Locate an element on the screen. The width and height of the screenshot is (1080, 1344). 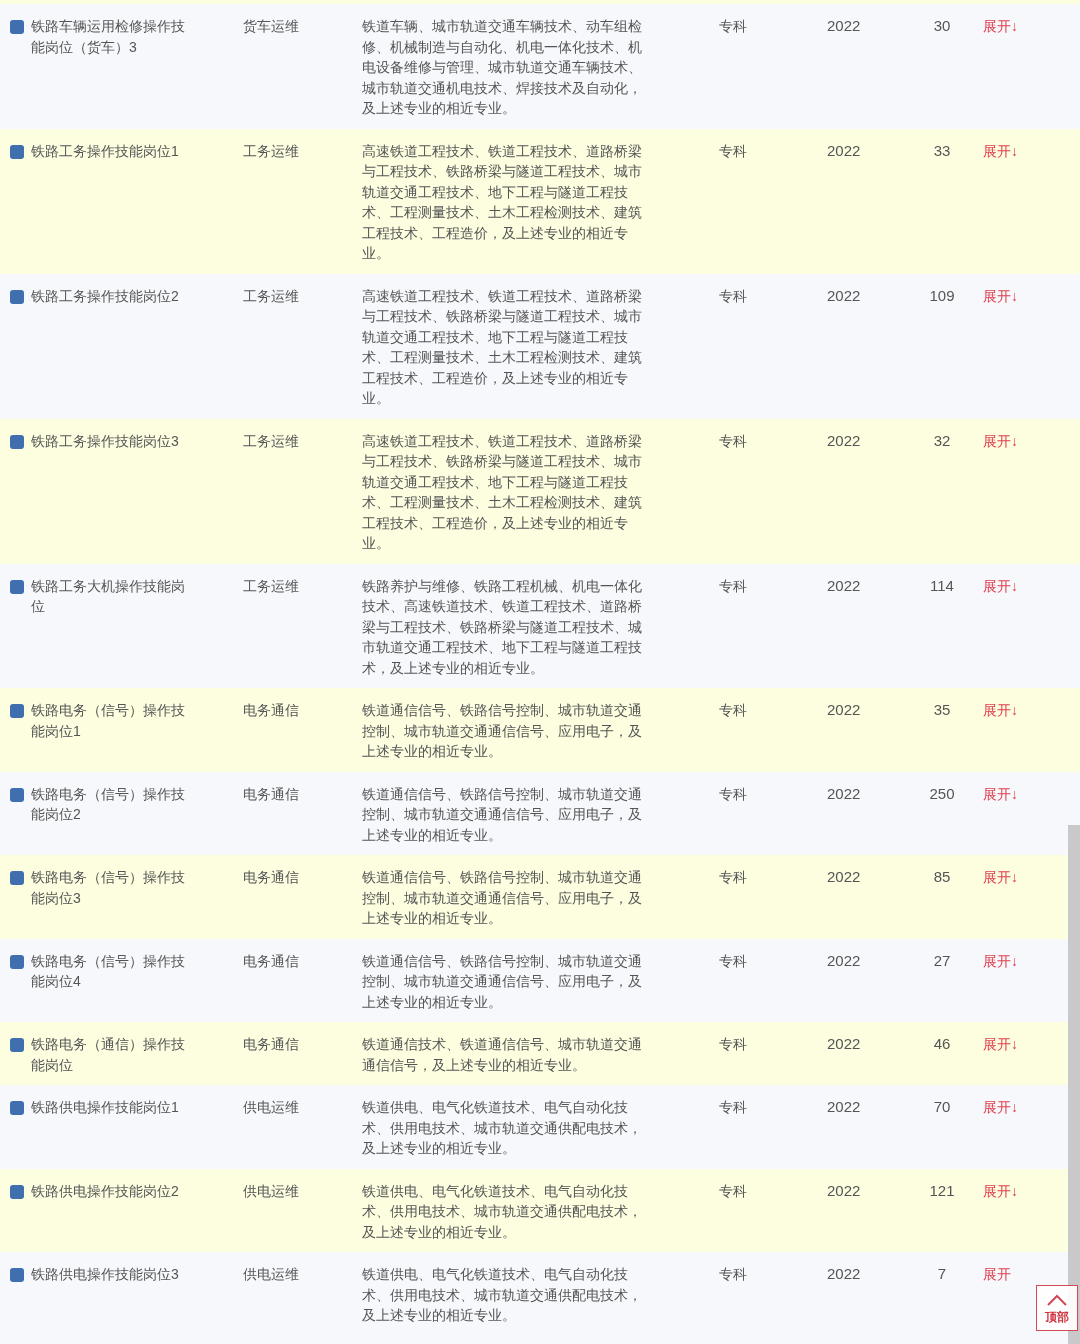
count-cell-text: 109 is located at coordinates (942, 295).